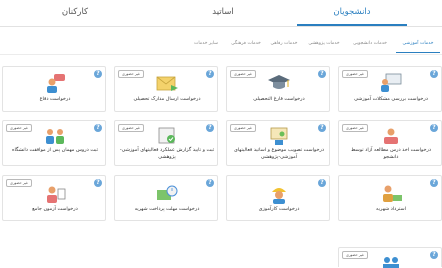  I want to click on service-card: ? درخواست کارآموزی, so click(278, 198).